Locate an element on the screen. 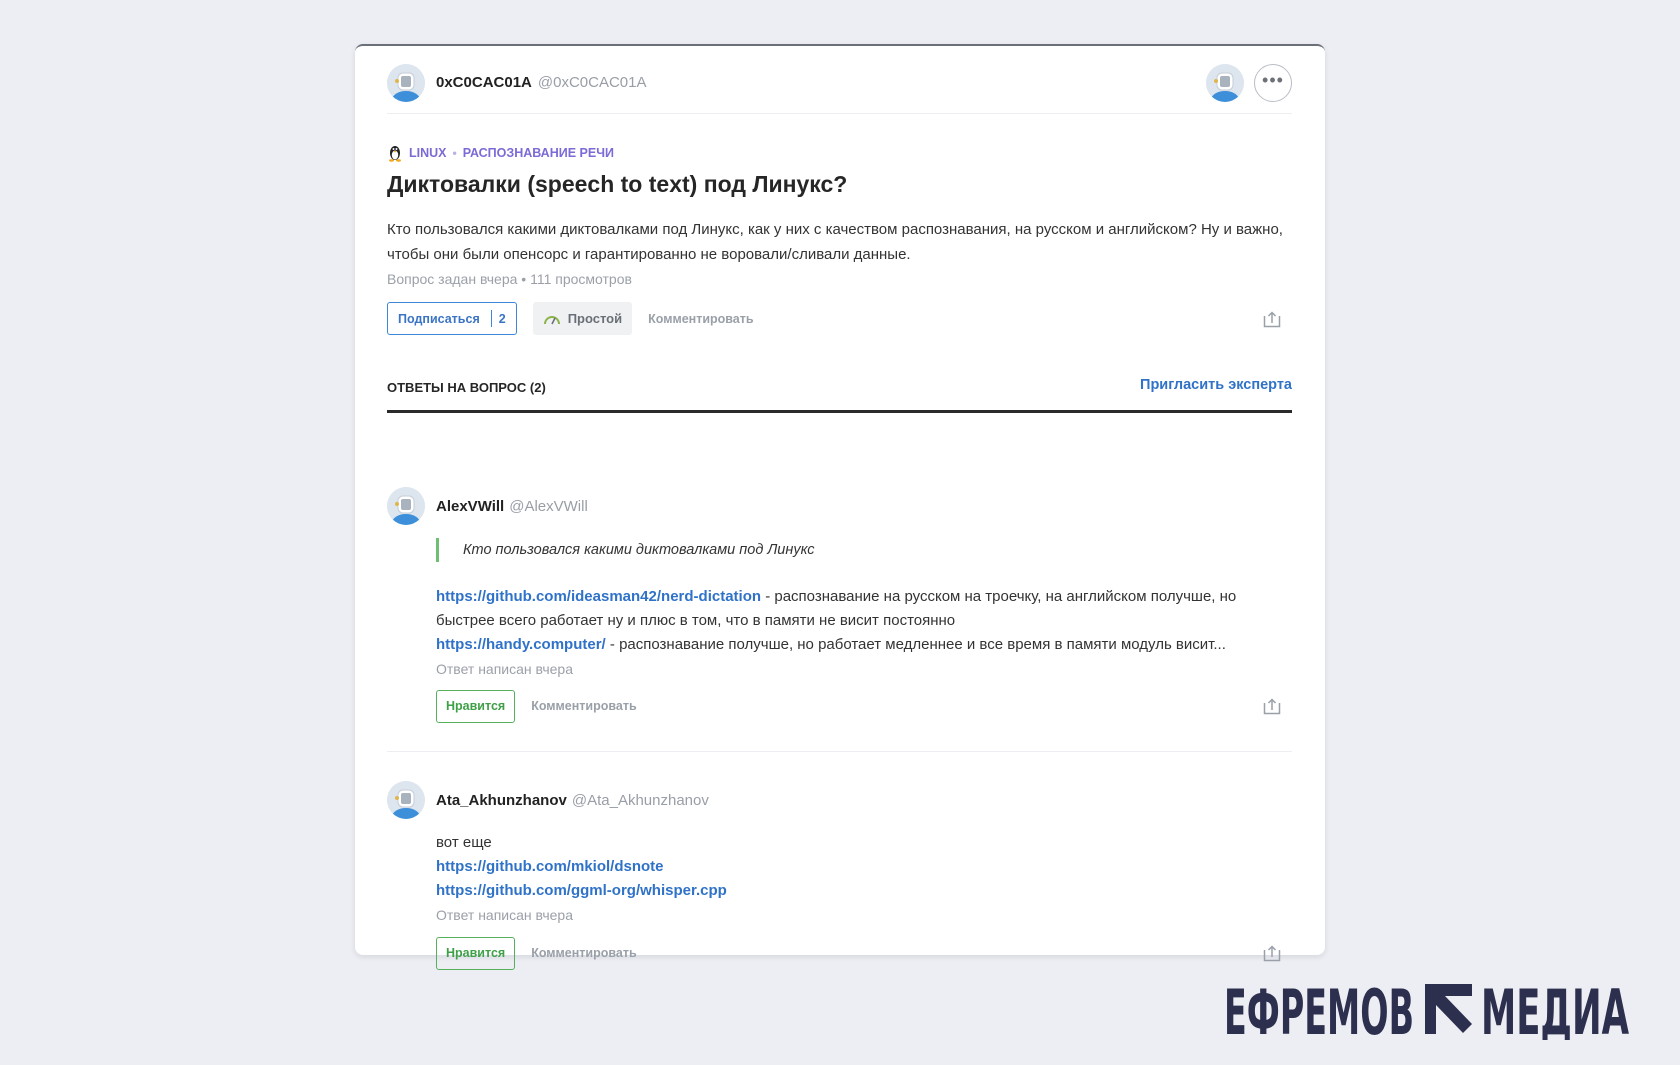 Image resolution: width=1680 pixels, height=1065 pixels. question-comment-button: Комментировать is located at coordinates (700, 319).